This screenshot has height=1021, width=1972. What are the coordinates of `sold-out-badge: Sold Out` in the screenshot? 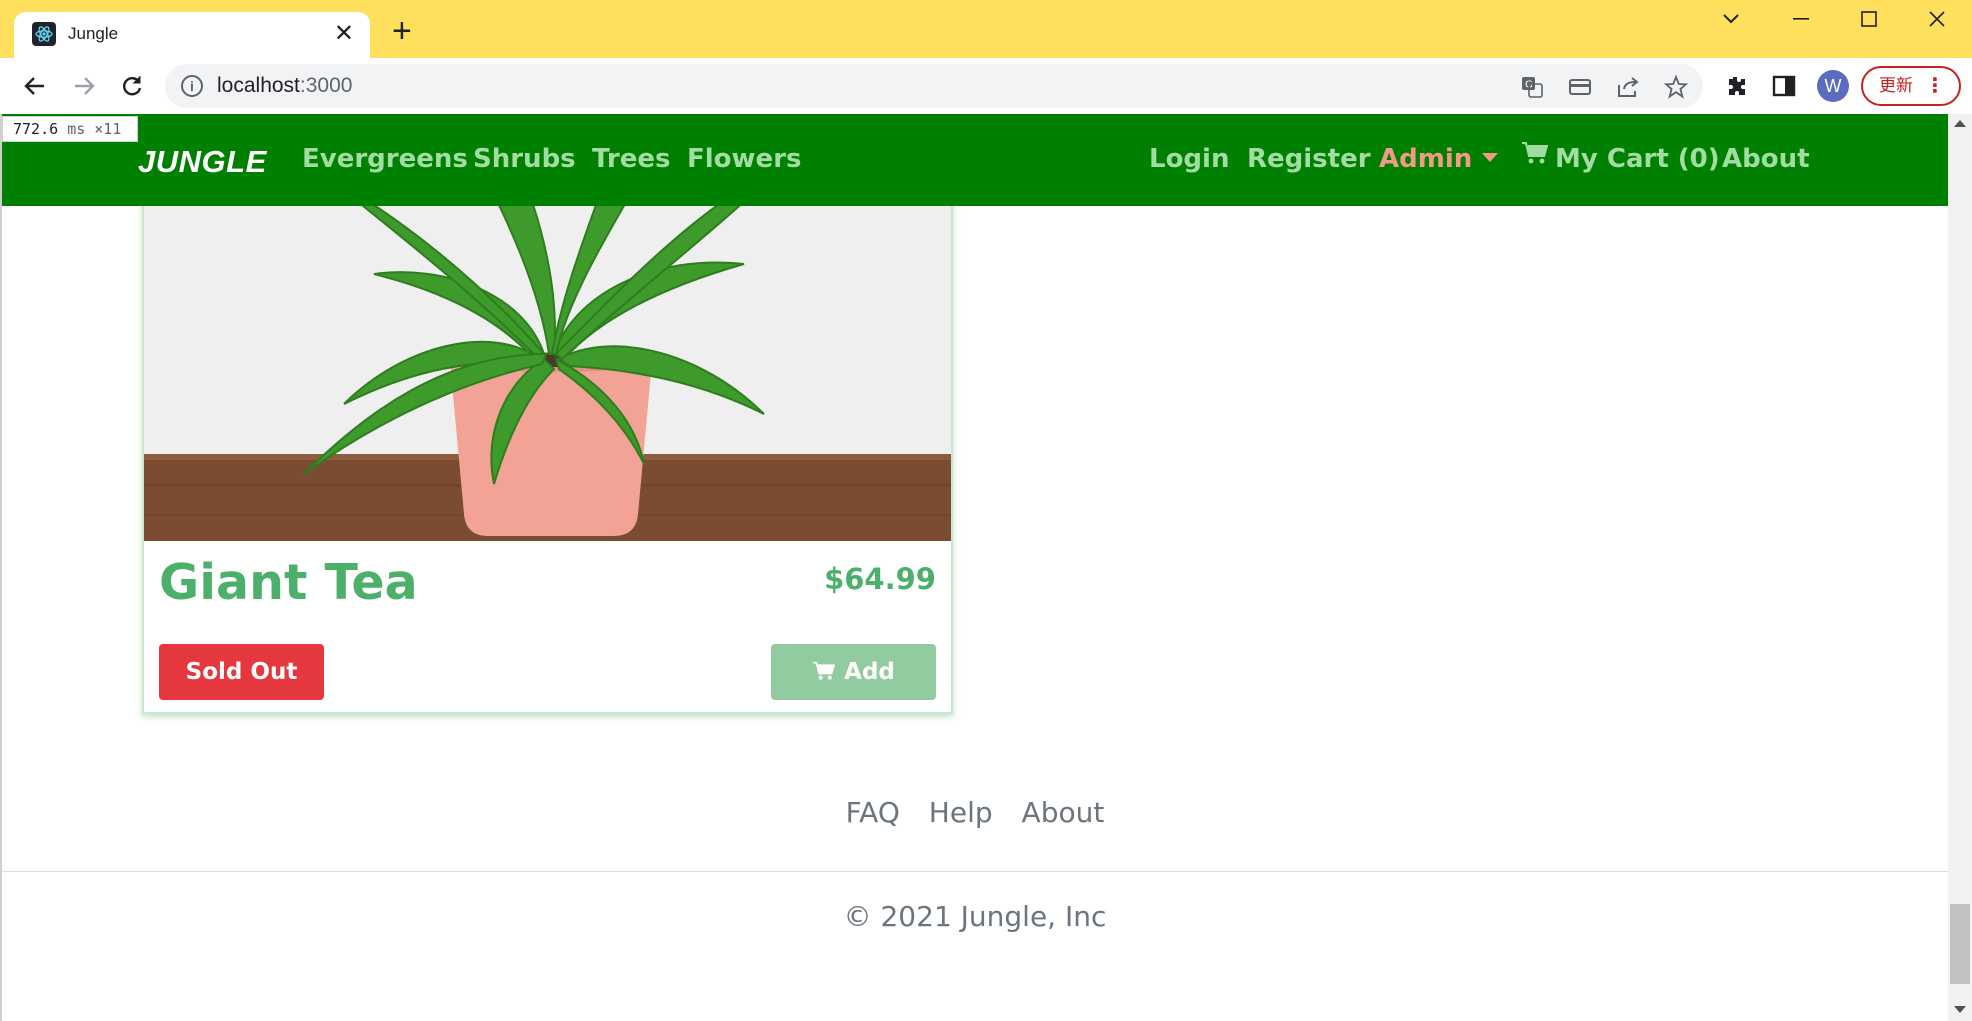 It's located at (241, 672).